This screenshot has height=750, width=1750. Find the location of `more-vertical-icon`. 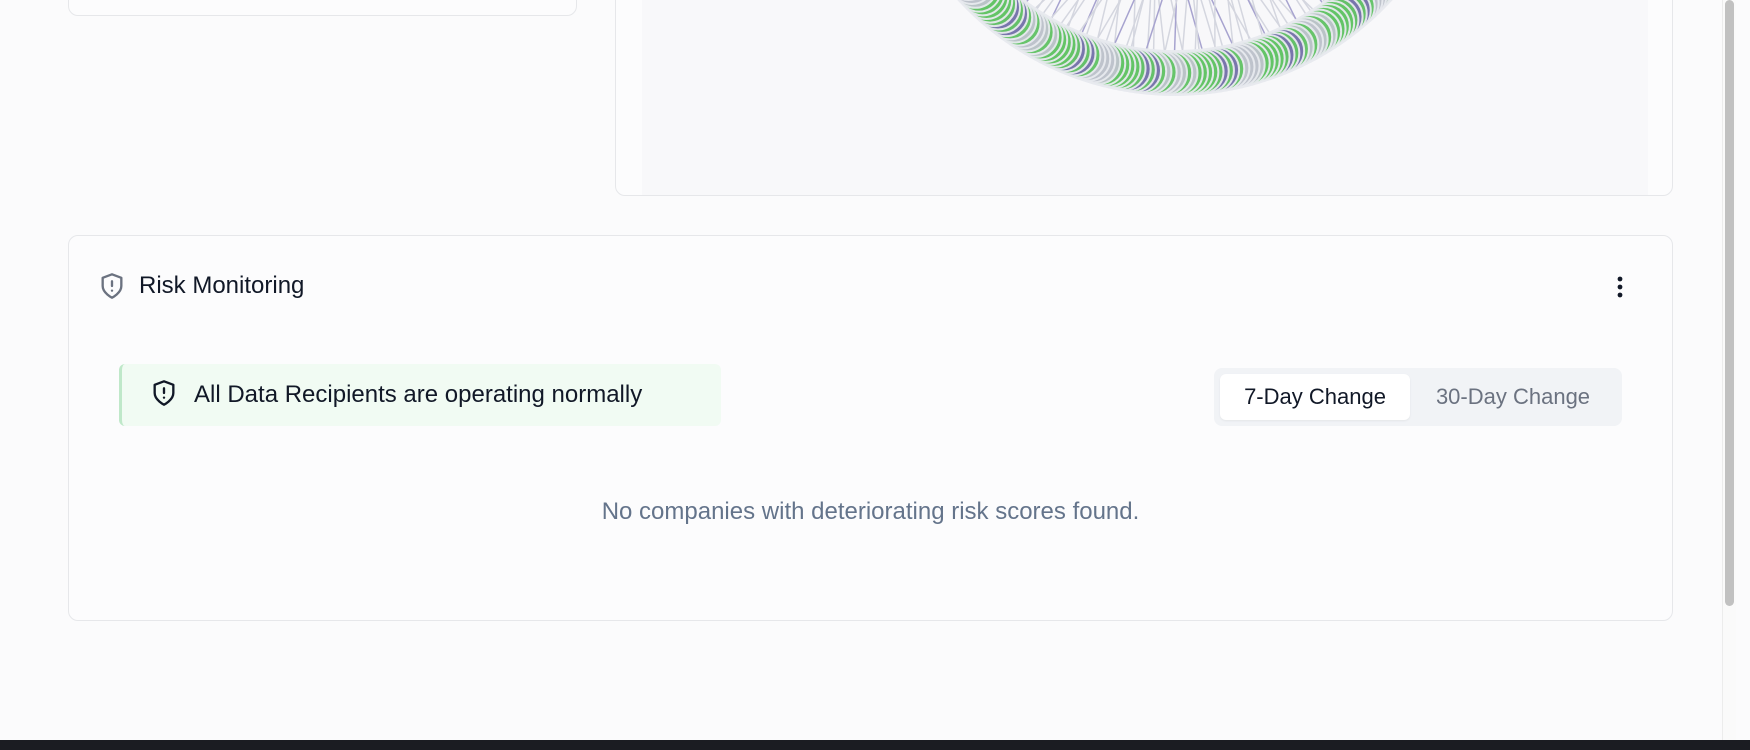

more-vertical-icon is located at coordinates (1620, 287).